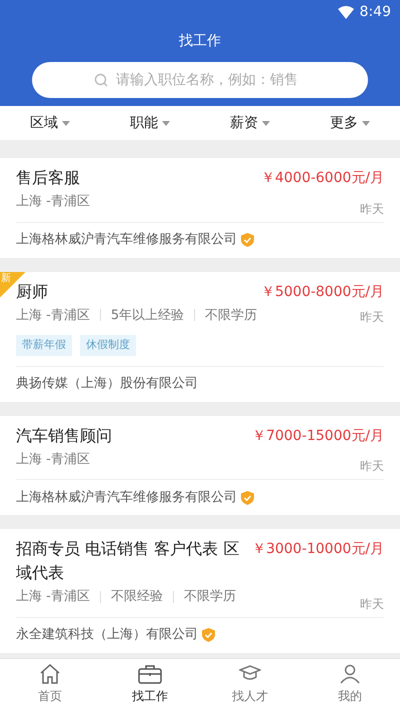 This screenshot has height=710, width=400. Describe the element at coordinates (48, 178) in the screenshot. I see `job-title: 售后客服` at that location.